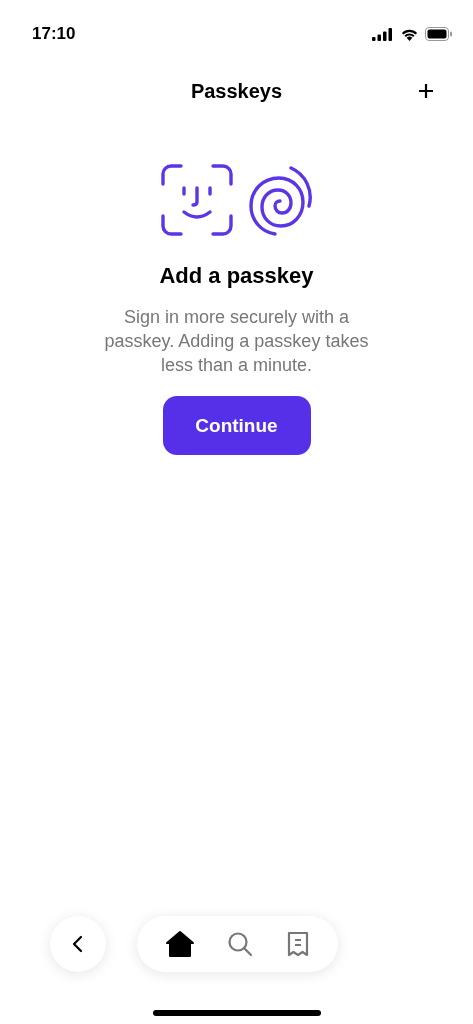 The image size is (473, 1024). What do you see at coordinates (236, 425) in the screenshot?
I see `continue-button: Continue` at bounding box center [236, 425].